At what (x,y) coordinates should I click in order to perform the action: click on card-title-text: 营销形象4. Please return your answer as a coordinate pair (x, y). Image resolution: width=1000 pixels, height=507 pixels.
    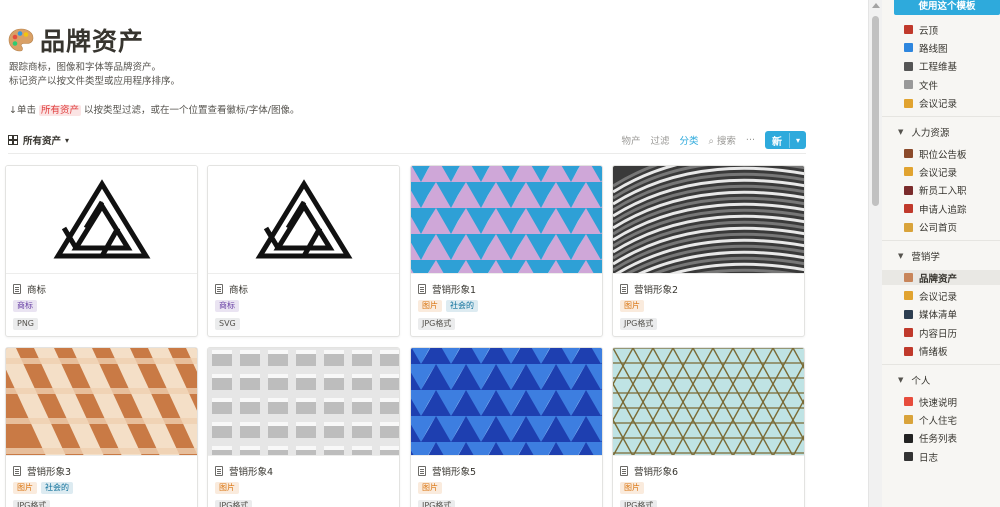
    Looking at the image, I should click on (251, 472).